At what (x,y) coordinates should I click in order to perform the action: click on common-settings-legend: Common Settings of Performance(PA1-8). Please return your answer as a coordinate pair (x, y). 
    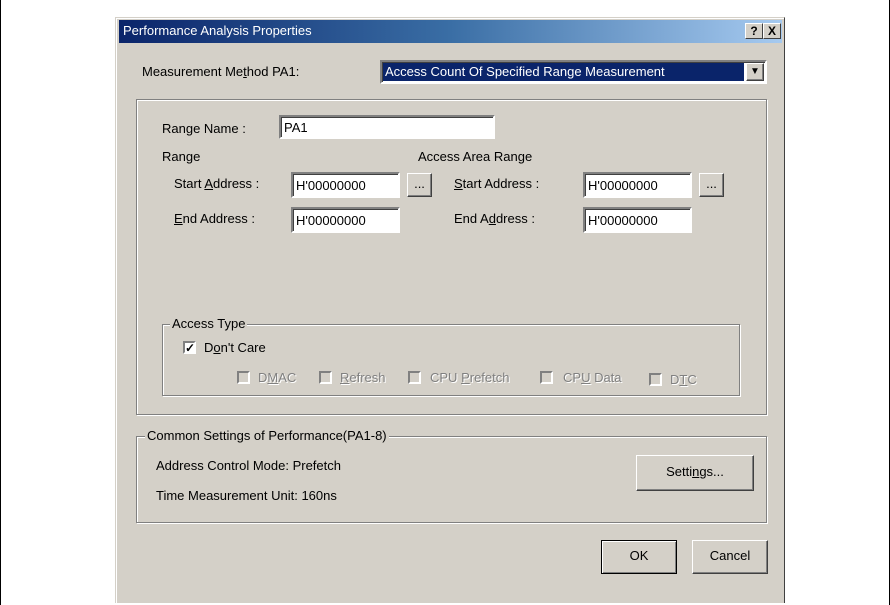
    Looking at the image, I should click on (267, 435).